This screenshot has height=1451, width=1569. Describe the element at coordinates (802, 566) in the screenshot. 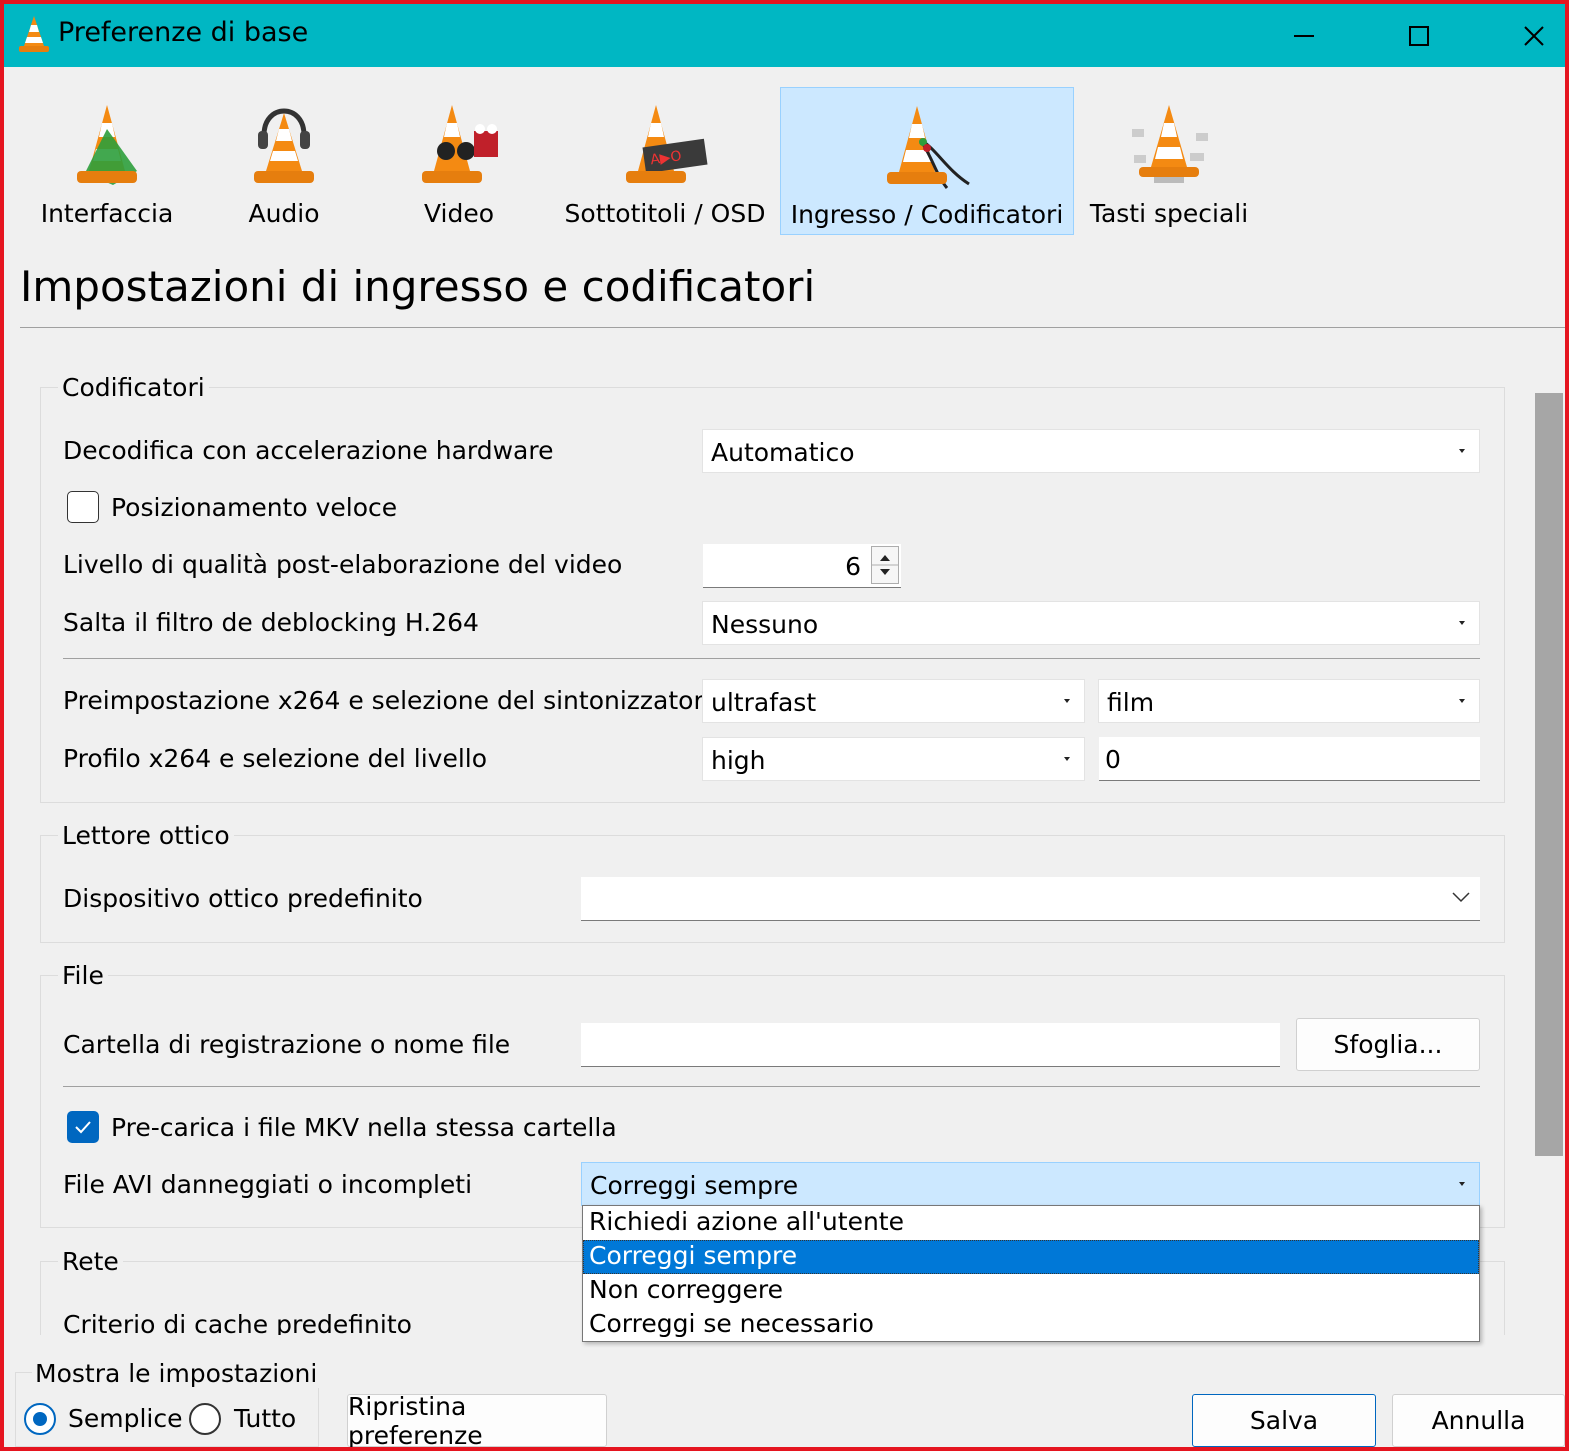

I see `pp-quality-spinbox: 6` at that location.